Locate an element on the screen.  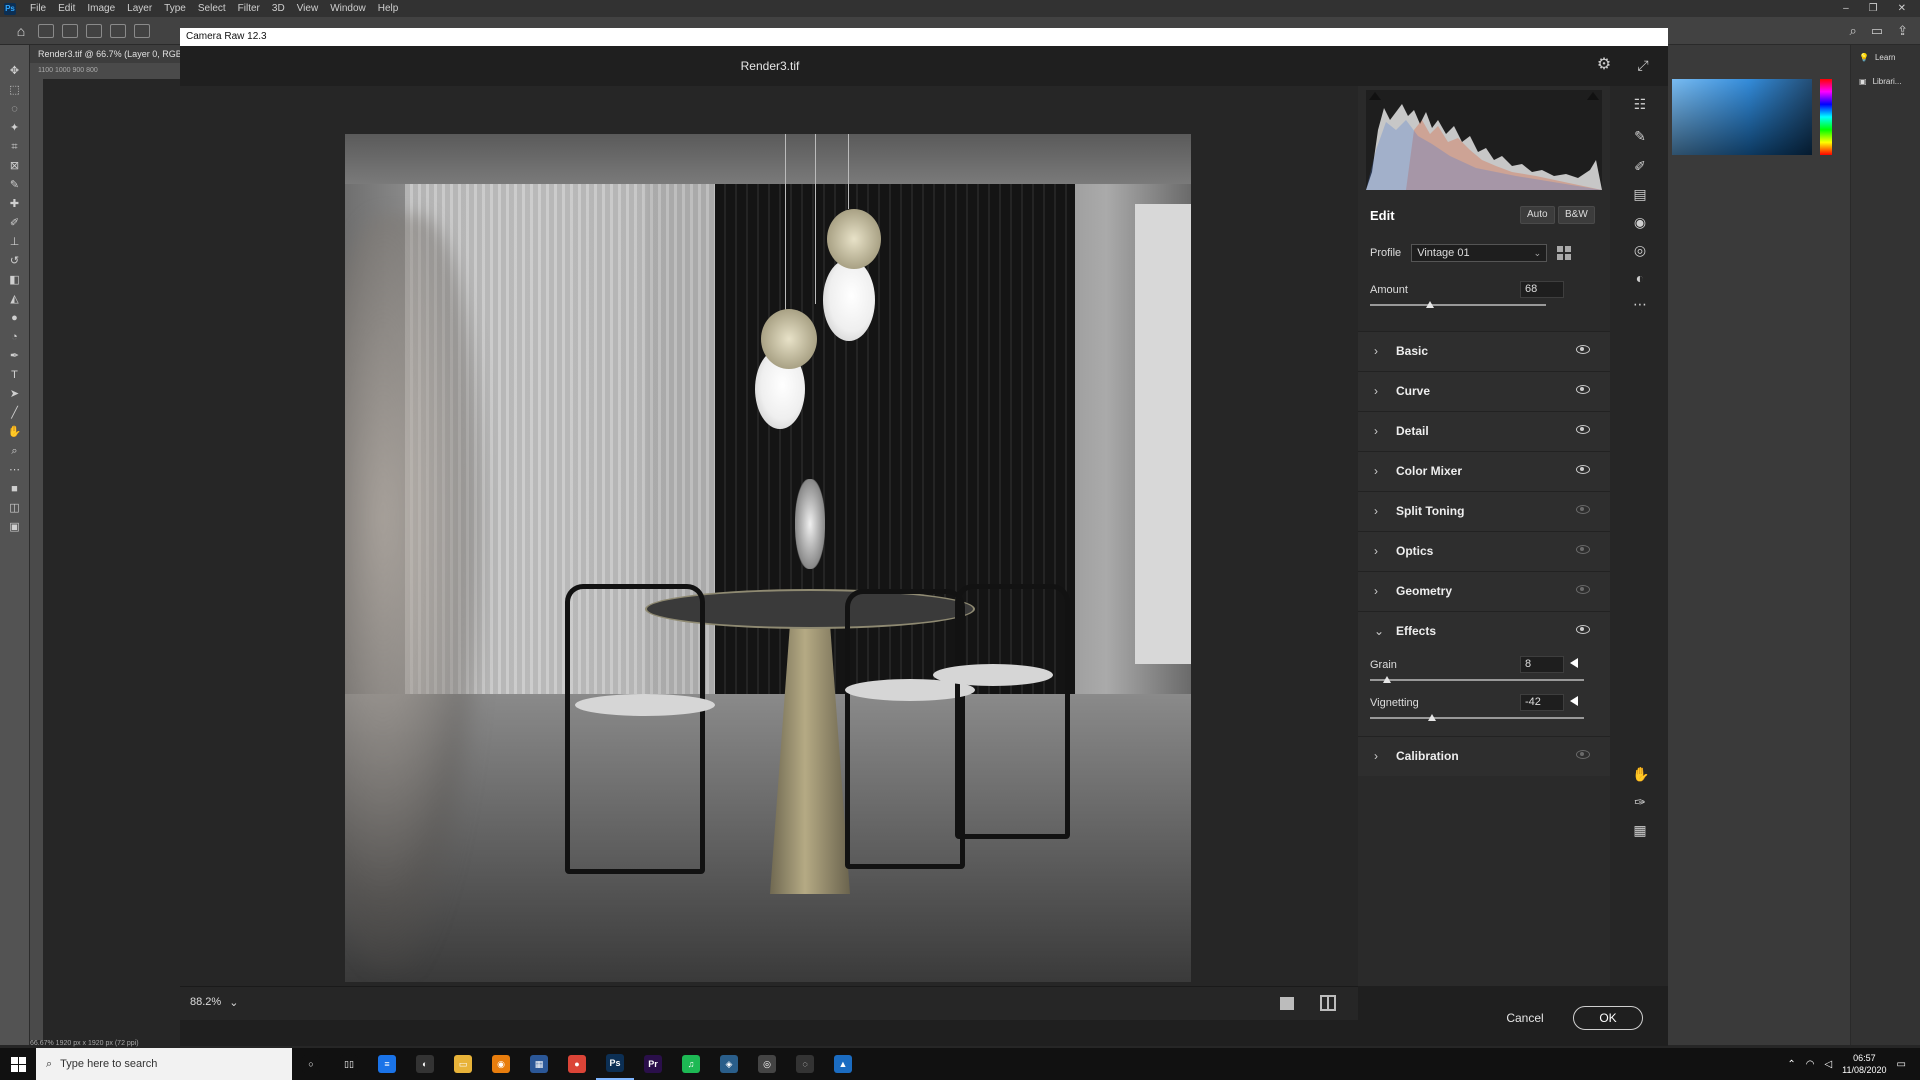
quick-mask-icon: ◫ is located at coordinates (15, 508).